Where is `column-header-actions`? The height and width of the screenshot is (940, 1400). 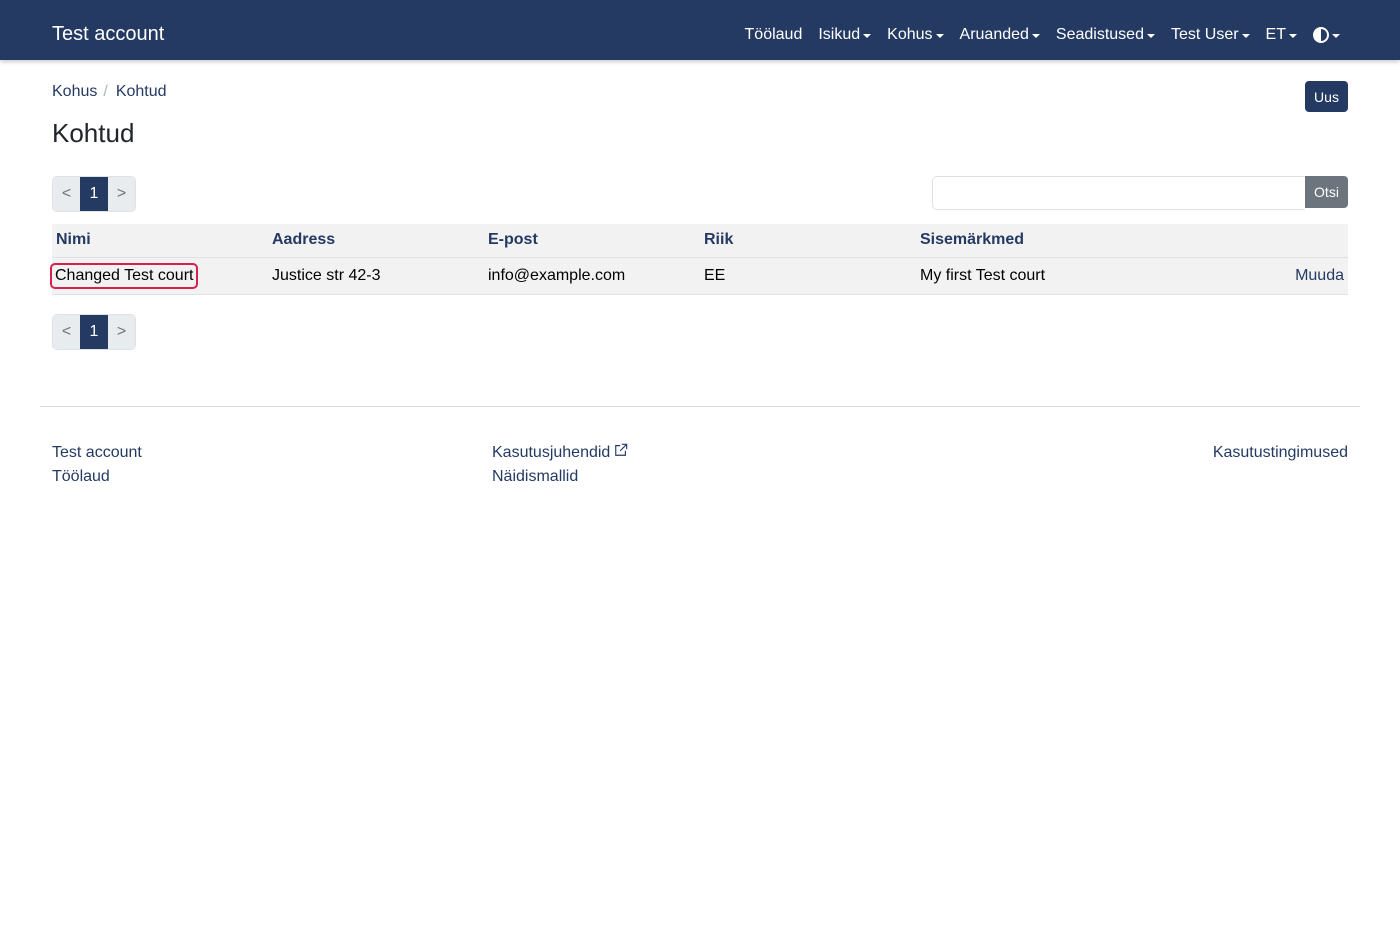 column-header-actions is located at coordinates (1240, 241).